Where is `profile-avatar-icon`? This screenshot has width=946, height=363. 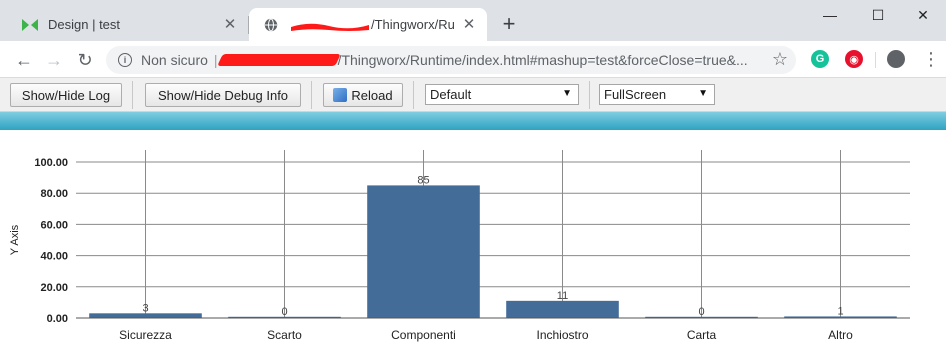 profile-avatar-icon is located at coordinates (896, 59).